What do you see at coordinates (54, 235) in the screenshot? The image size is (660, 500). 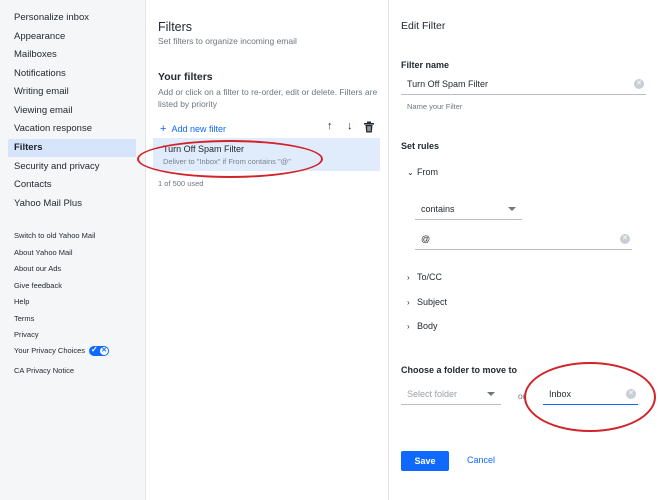 I see `footer-link-switch-old-mail: Switch to old Yahoo Mail` at bounding box center [54, 235].